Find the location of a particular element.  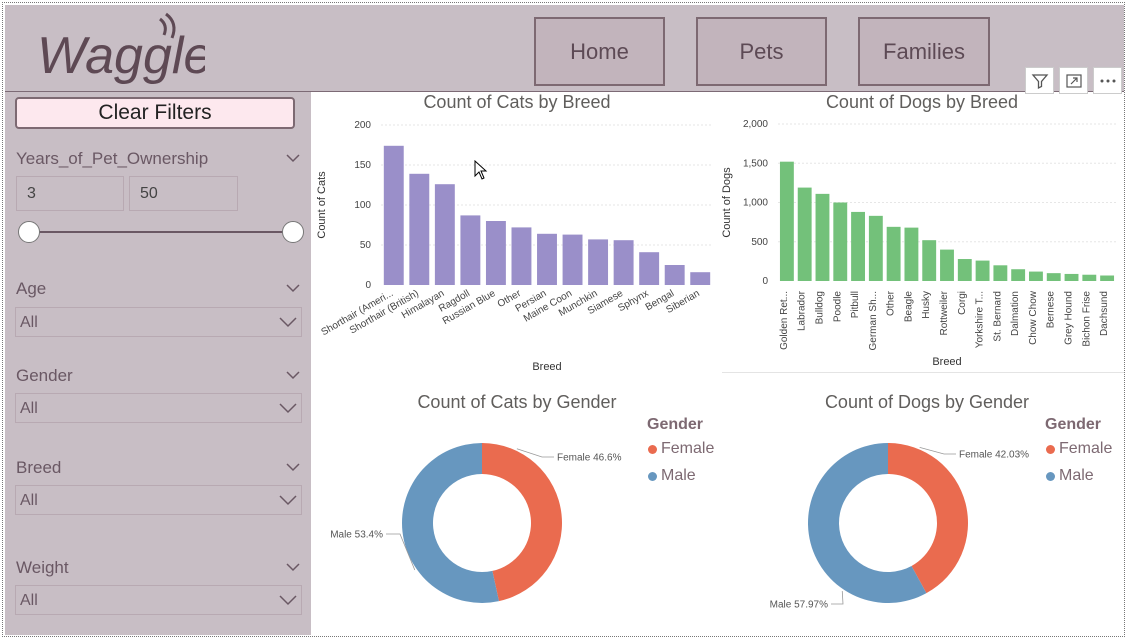

cats-legend-title: Gender is located at coordinates (675, 424).